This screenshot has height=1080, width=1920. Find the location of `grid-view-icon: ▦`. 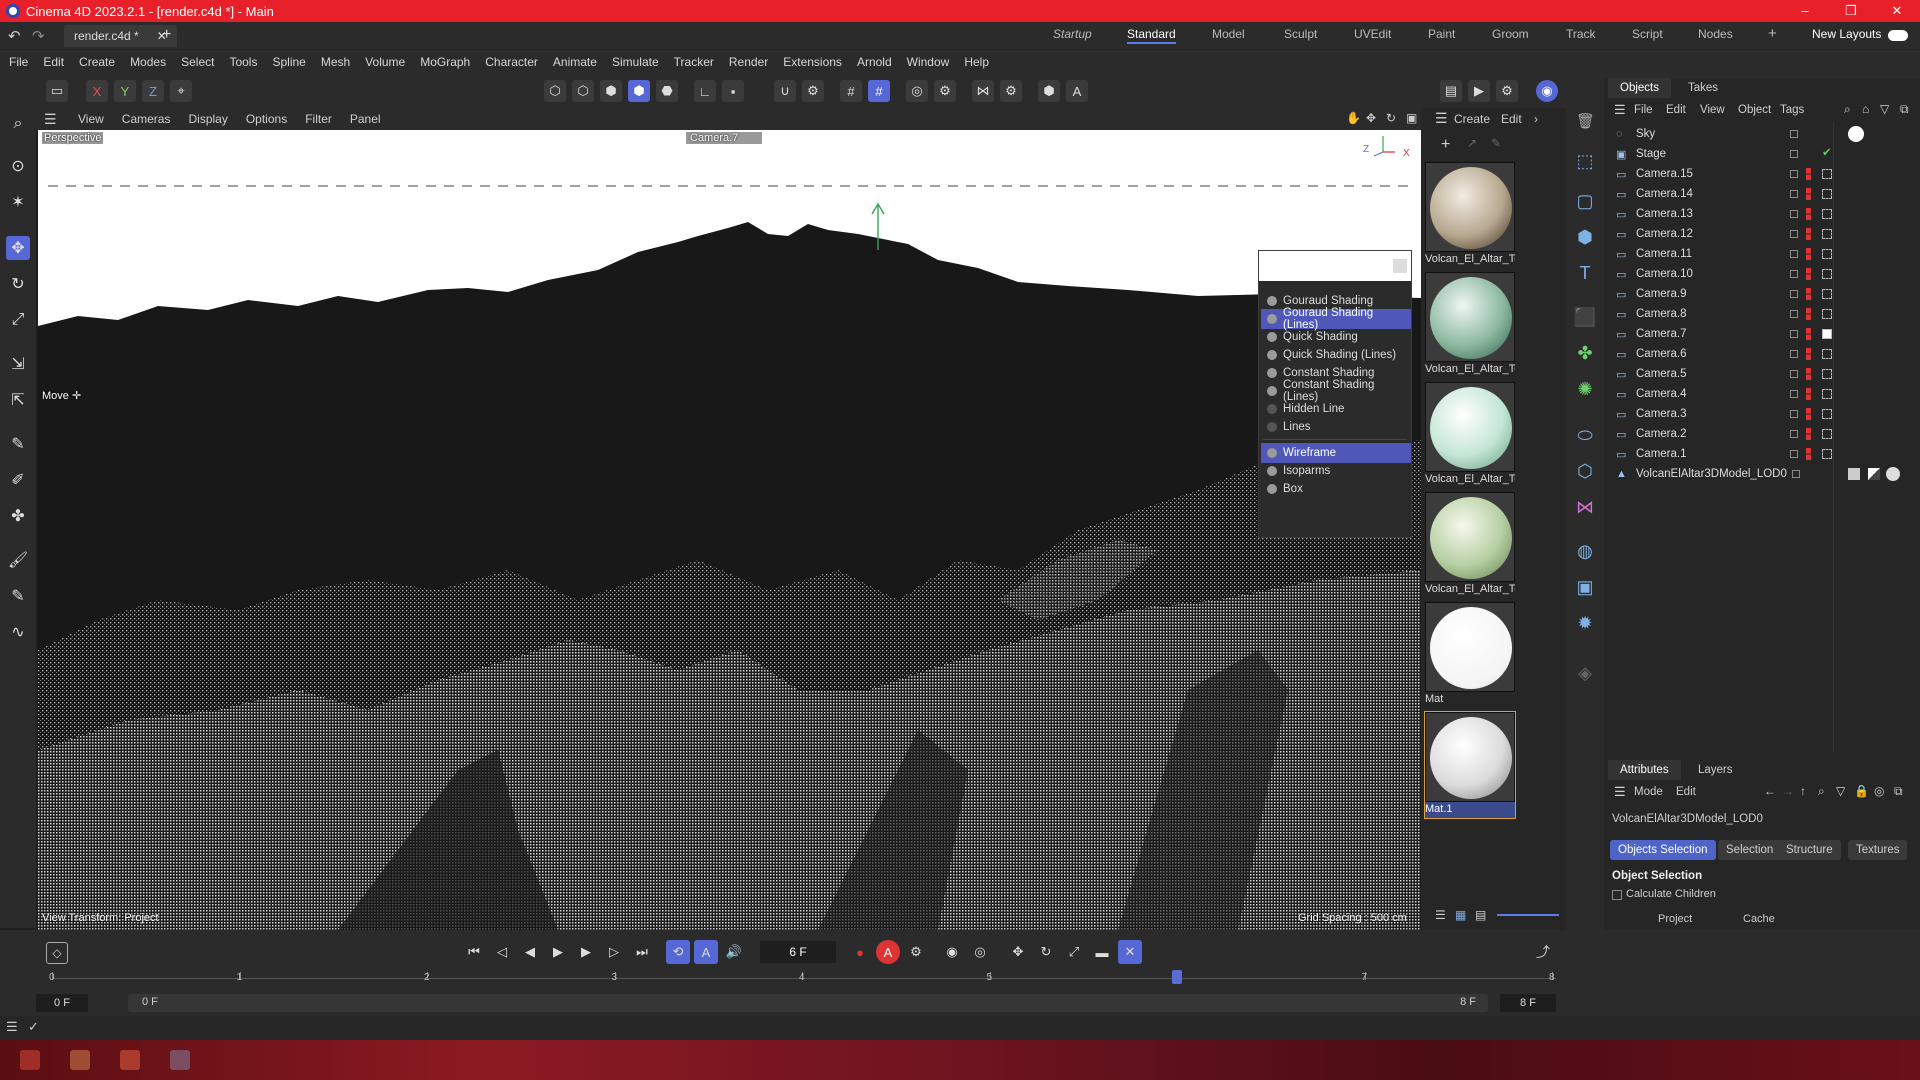

grid-view-icon: ▦ is located at coordinates (1460, 915).